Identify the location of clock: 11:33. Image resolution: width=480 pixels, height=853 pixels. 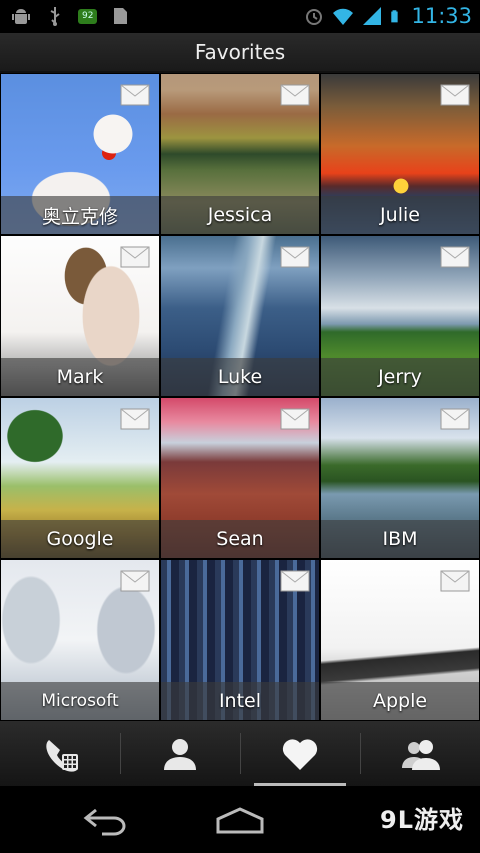
(441, 16).